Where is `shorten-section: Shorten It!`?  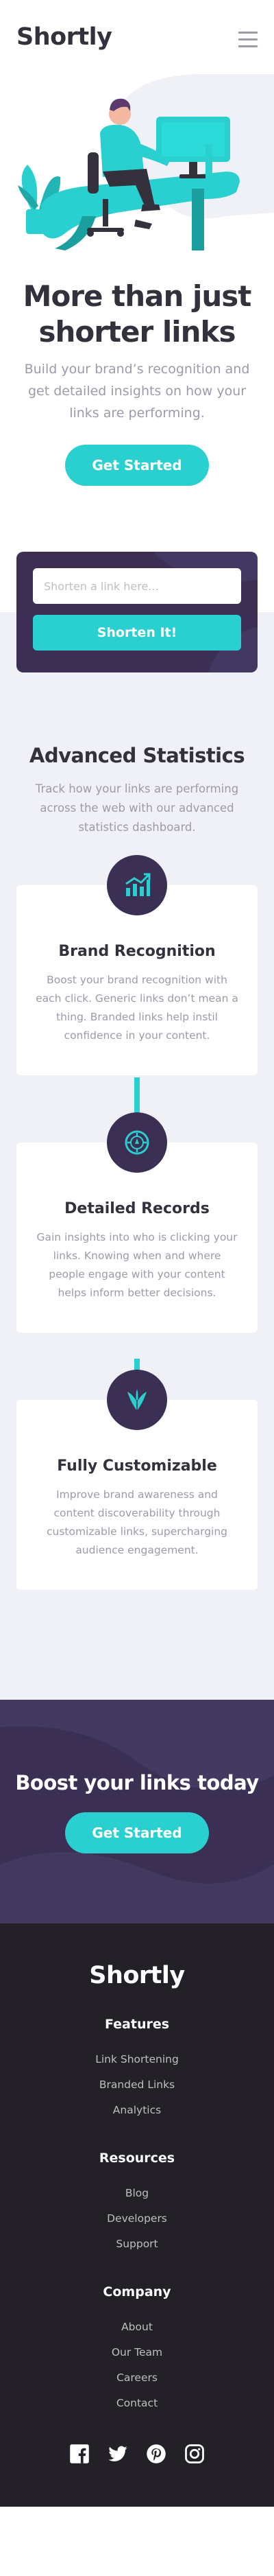
shorten-section: Shorten It! is located at coordinates (137, 620).